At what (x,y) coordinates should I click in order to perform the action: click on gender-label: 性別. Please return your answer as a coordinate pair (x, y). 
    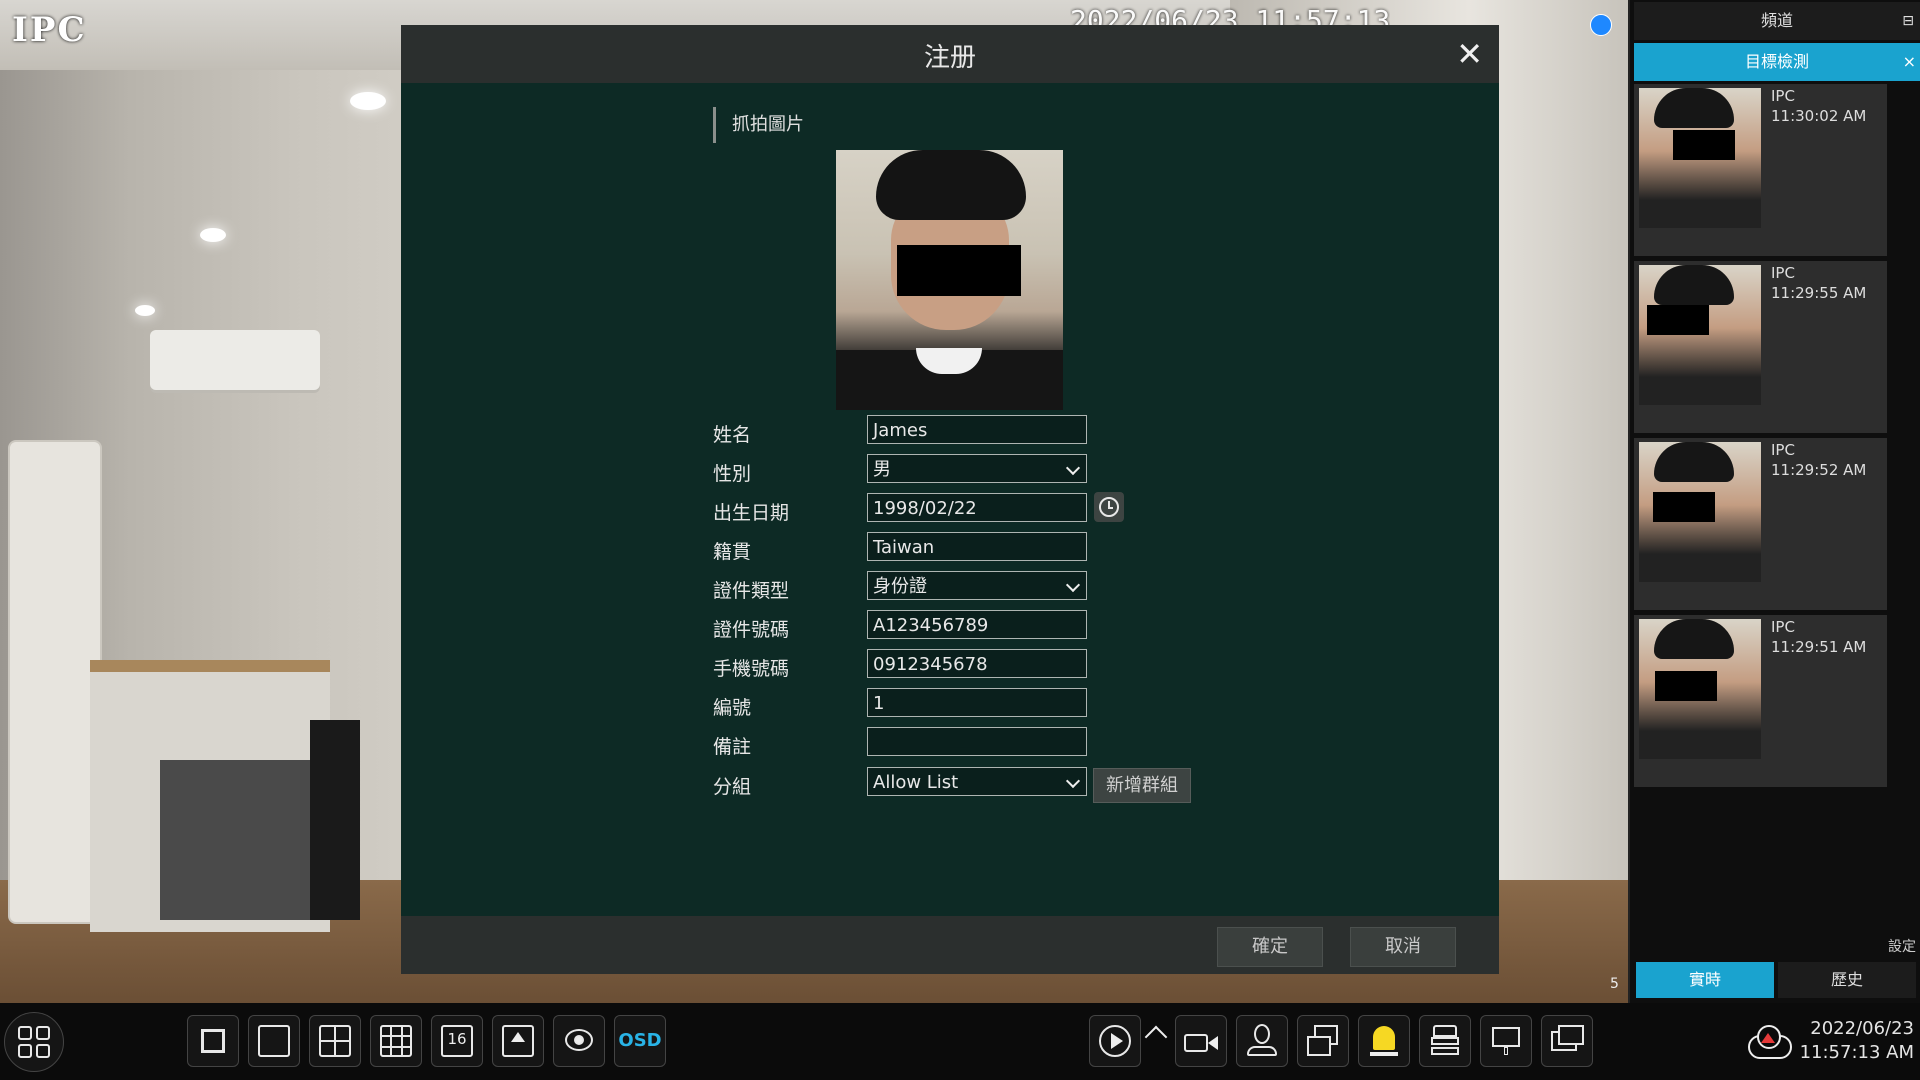
    Looking at the image, I should click on (732, 474).